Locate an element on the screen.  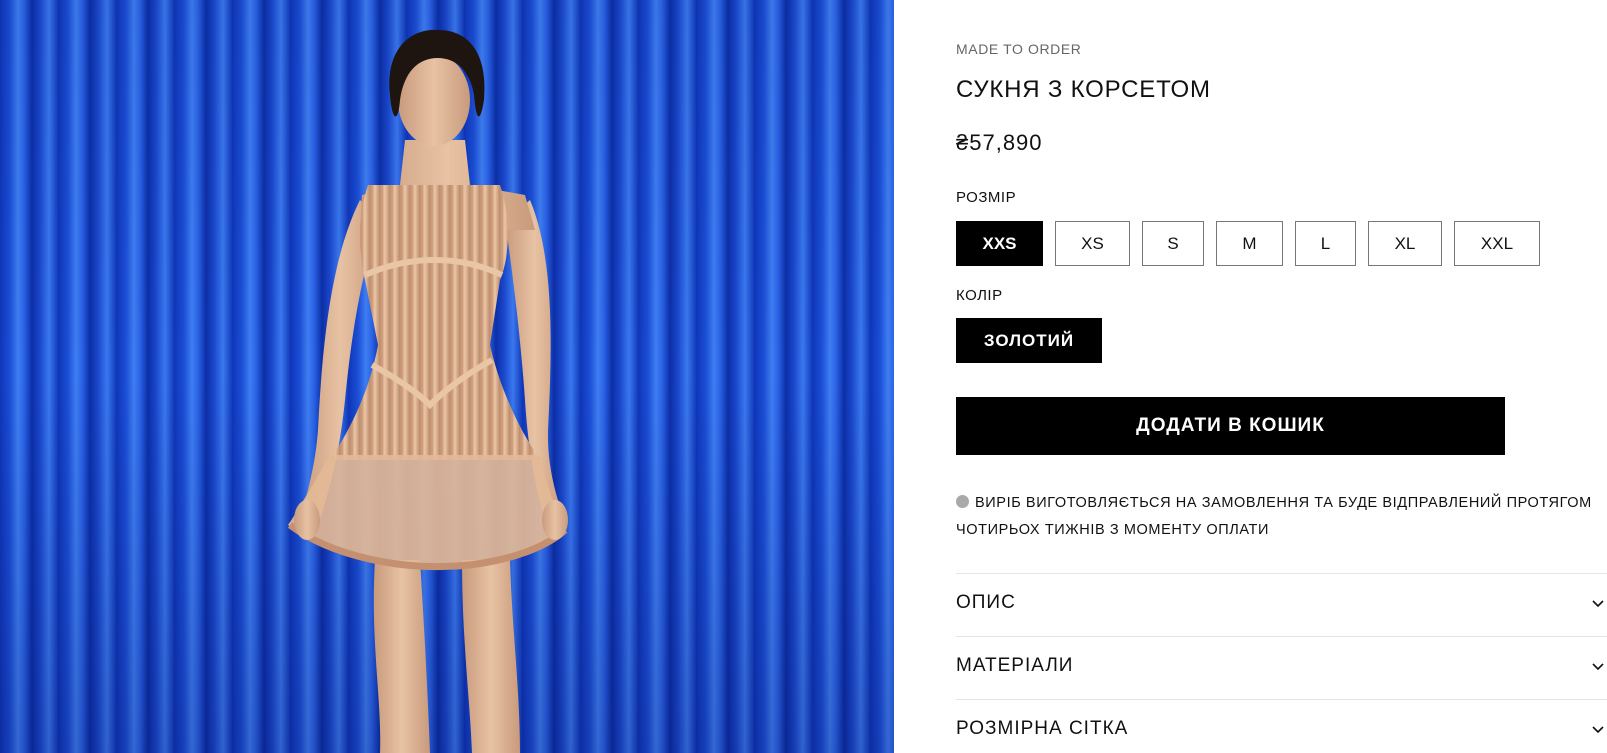
info-dot-icon is located at coordinates (962, 501).